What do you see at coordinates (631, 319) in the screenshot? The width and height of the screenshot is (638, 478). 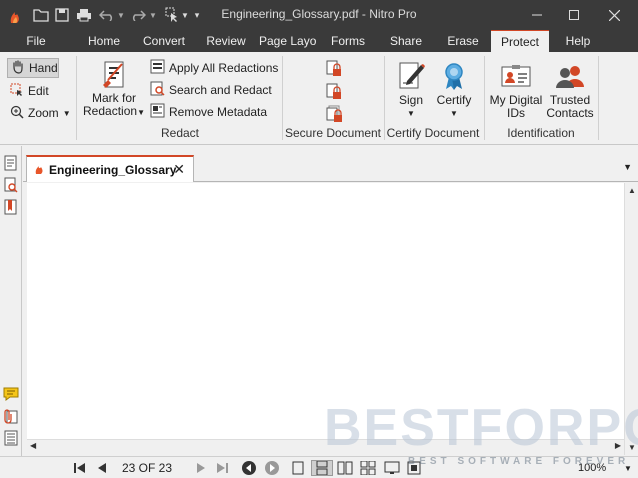 I see `vertical-scrollbar: ▲ ▼` at bounding box center [631, 319].